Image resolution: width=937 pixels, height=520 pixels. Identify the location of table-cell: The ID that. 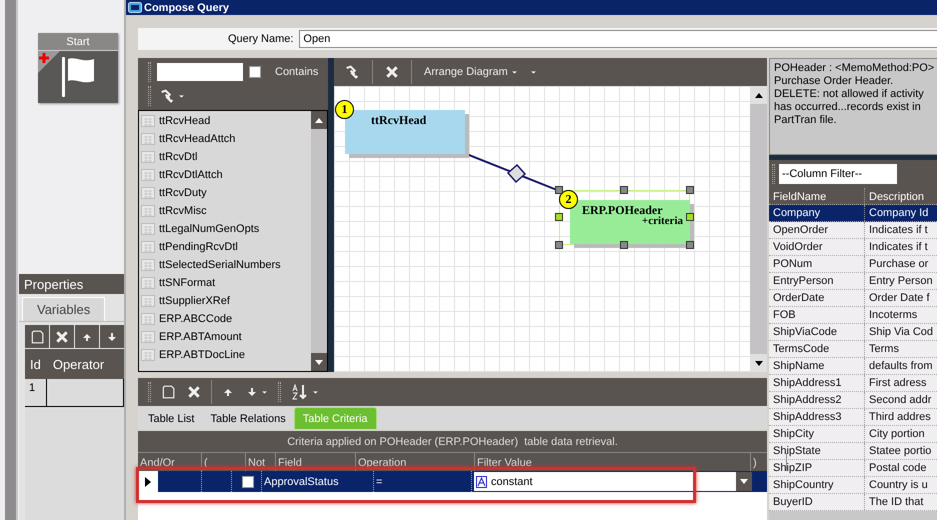
(901, 502).